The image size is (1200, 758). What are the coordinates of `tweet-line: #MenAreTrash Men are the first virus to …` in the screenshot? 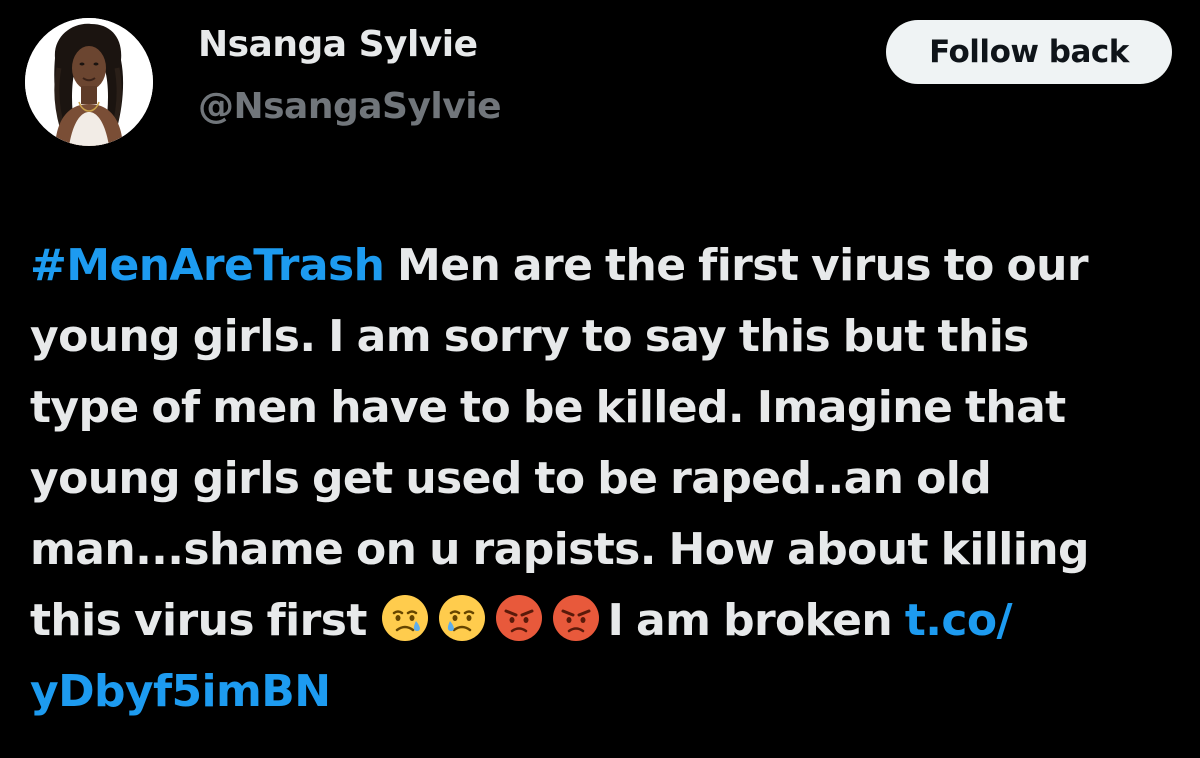 It's located at (605, 265).